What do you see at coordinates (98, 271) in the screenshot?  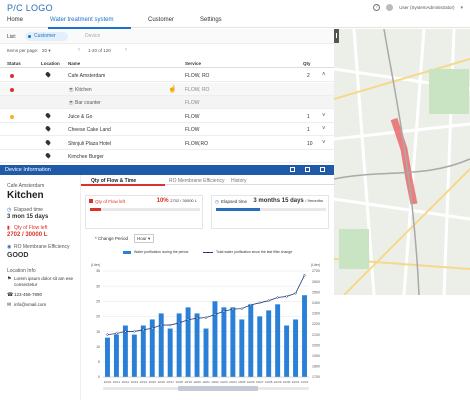 I see `y-tick-left: 35` at bounding box center [98, 271].